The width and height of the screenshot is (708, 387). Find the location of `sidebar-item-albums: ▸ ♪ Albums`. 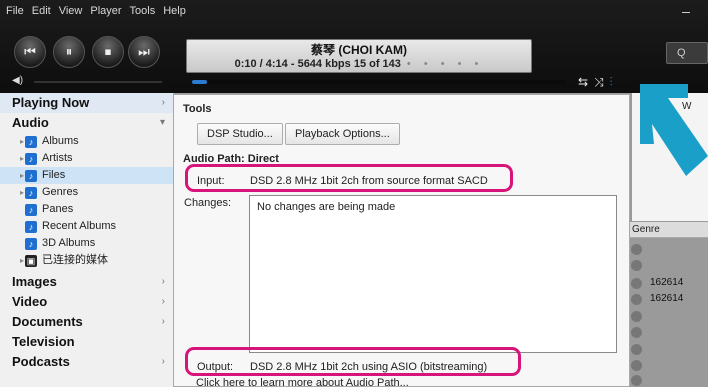

sidebar-item-albums: ▸ ♪ Albums is located at coordinates (86, 141).